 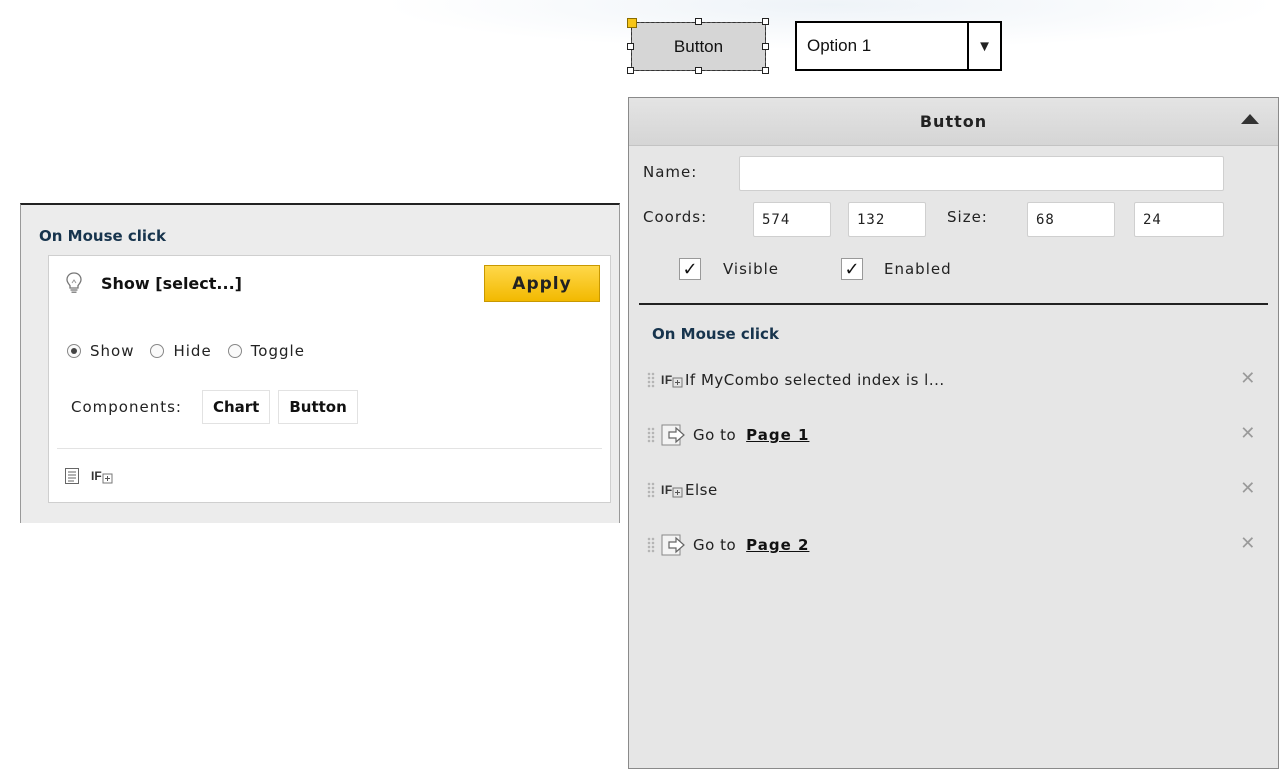 I want to click on action-row: Go to Page 1 ✕, so click(x=952, y=435).